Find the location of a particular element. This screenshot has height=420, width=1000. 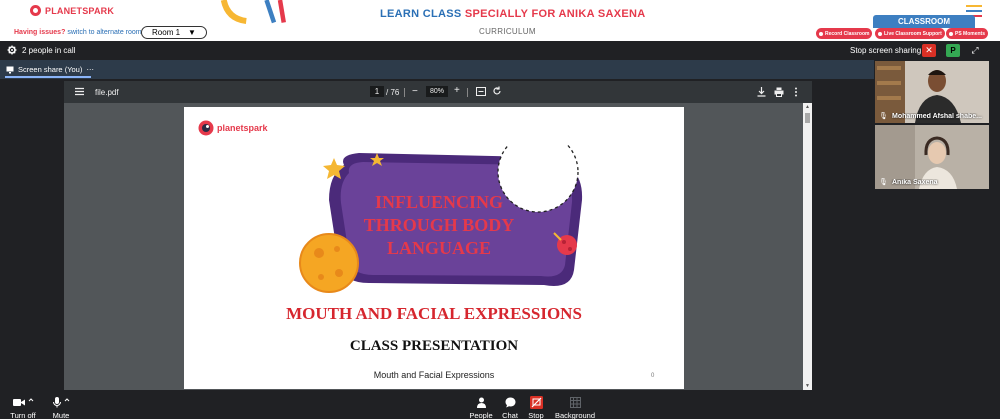

ps-moments-button: PS Moments is located at coordinates (967, 33).